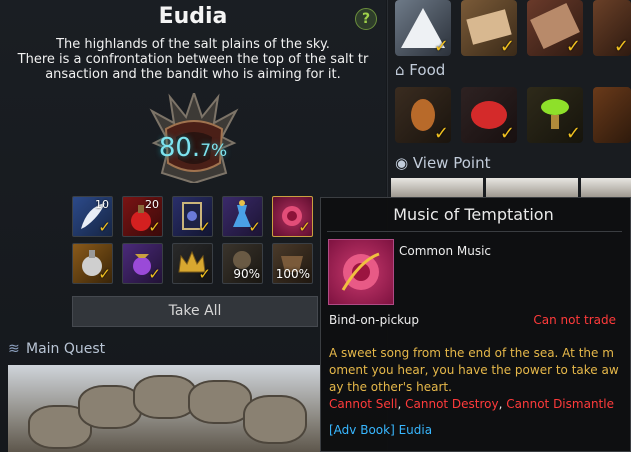  Describe the element at coordinates (292, 216) in the screenshot. I see `reward-slot-music: ✓` at that location.